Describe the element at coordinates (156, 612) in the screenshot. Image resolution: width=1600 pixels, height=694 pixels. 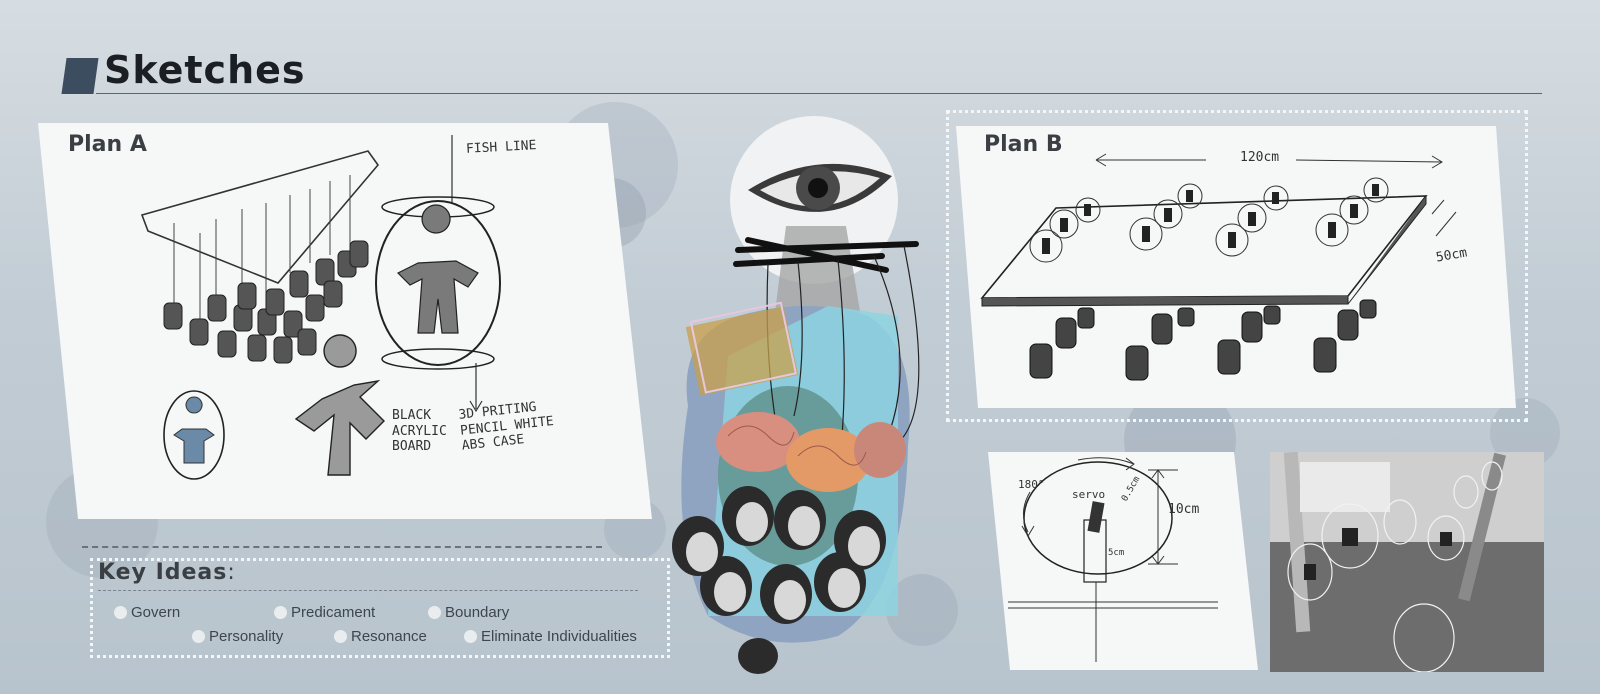
I see `keyword-label: Govern` at that location.